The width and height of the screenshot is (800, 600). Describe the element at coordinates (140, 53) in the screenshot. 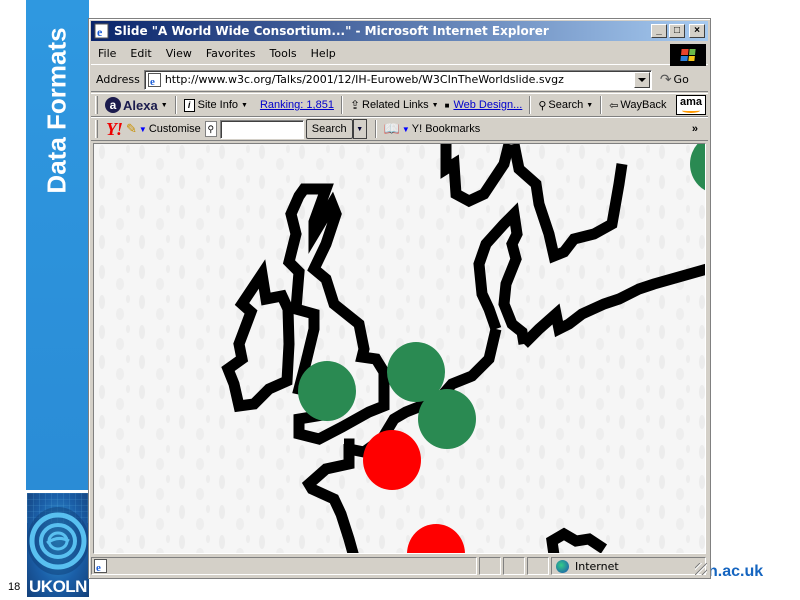

I see `menu-edit: Edit` at that location.